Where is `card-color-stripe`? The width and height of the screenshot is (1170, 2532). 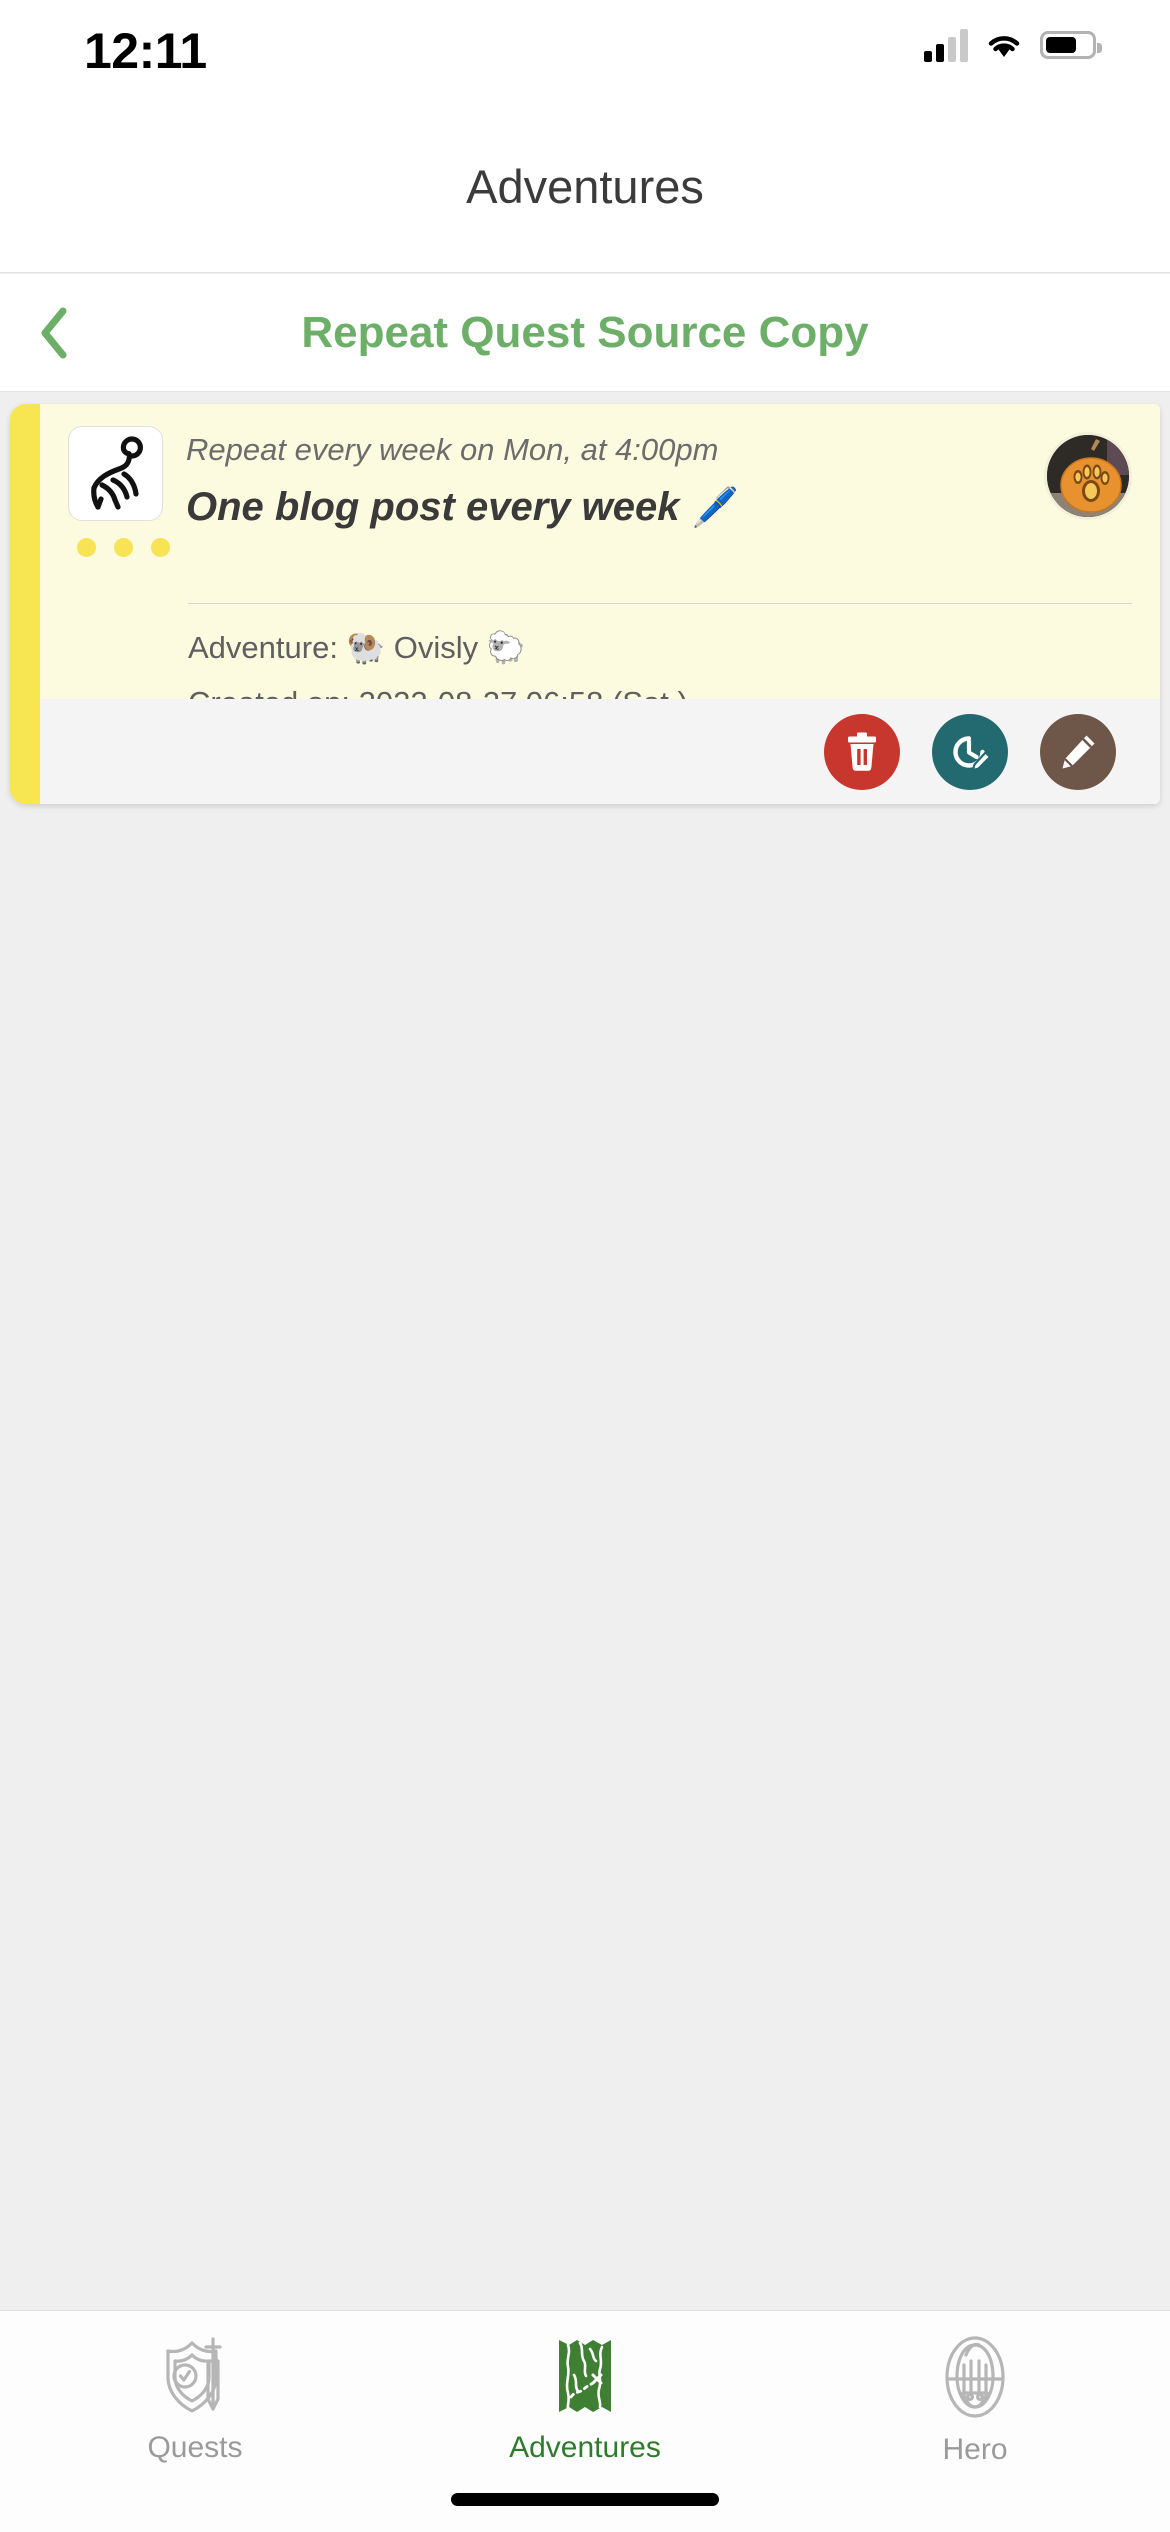 card-color-stripe is located at coordinates (25, 604).